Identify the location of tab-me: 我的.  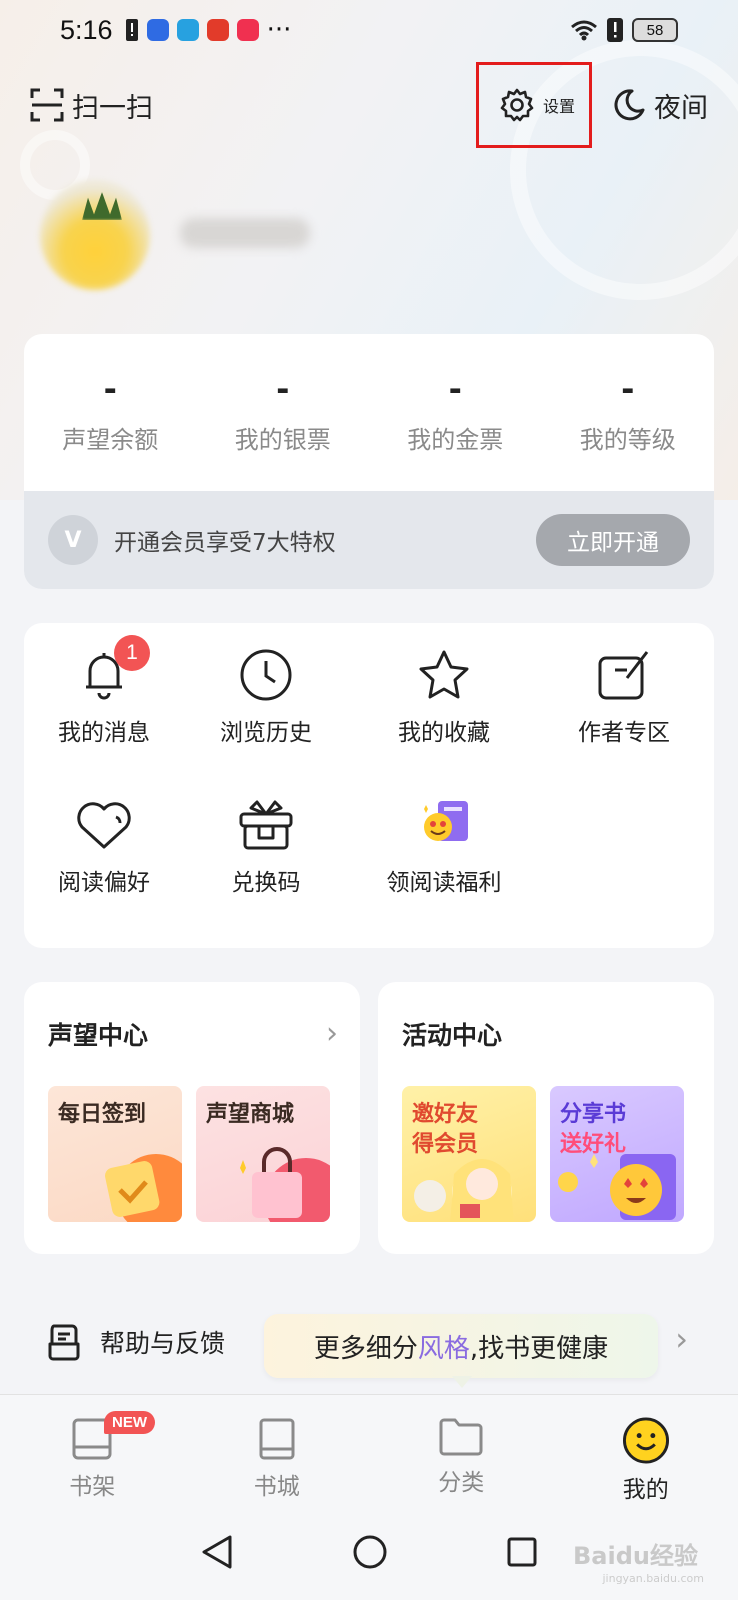
(646, 1449).